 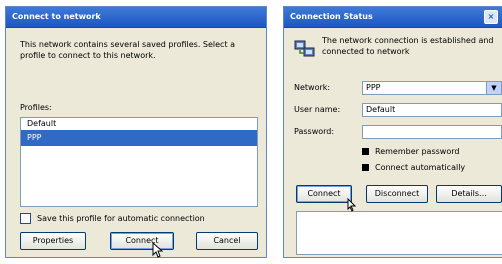 What do you see at coordinates (304, 48) in the screenshot?
I see `network-connection-icon` at bounding box center [304, 48].